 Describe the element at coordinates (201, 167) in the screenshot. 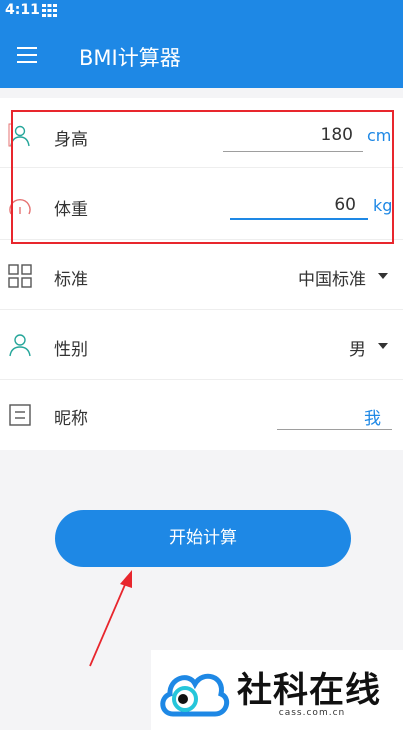

I see `row-divider` at that location.